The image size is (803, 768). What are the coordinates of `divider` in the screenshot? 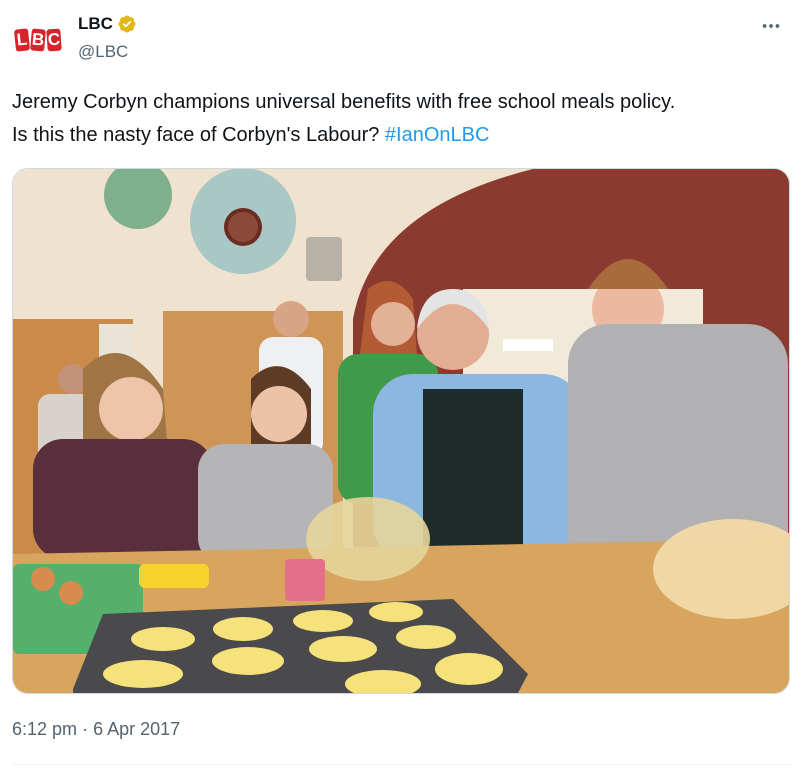 It's located at (401, 764).